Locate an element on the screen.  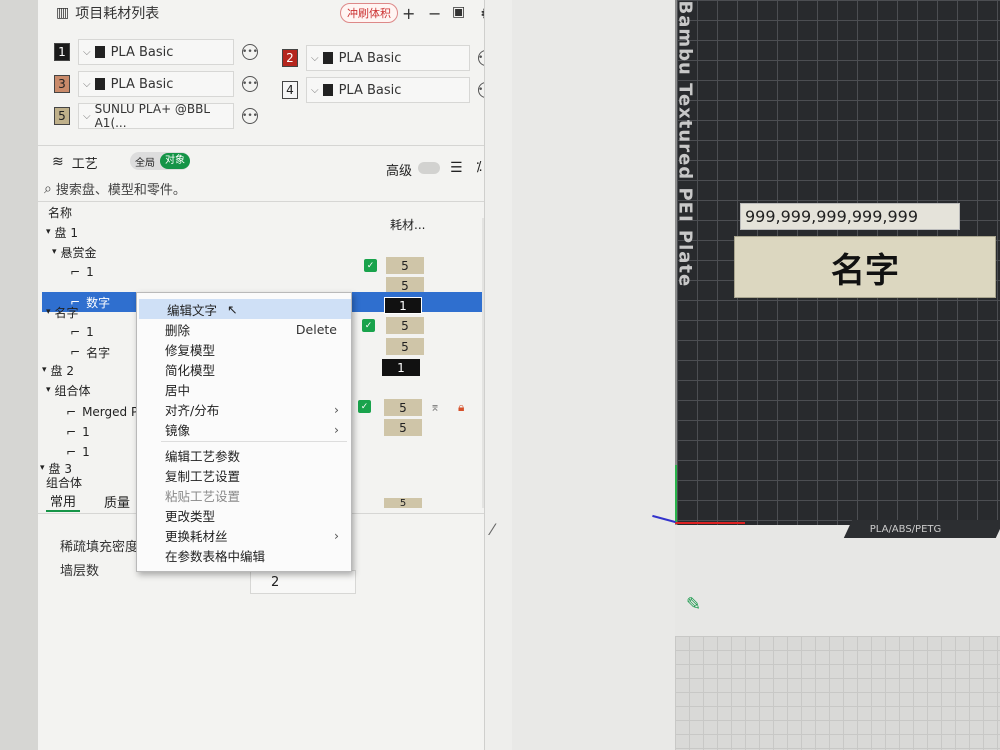
menu-item-repair: 修复模型 is located at coordinates (244, 349).